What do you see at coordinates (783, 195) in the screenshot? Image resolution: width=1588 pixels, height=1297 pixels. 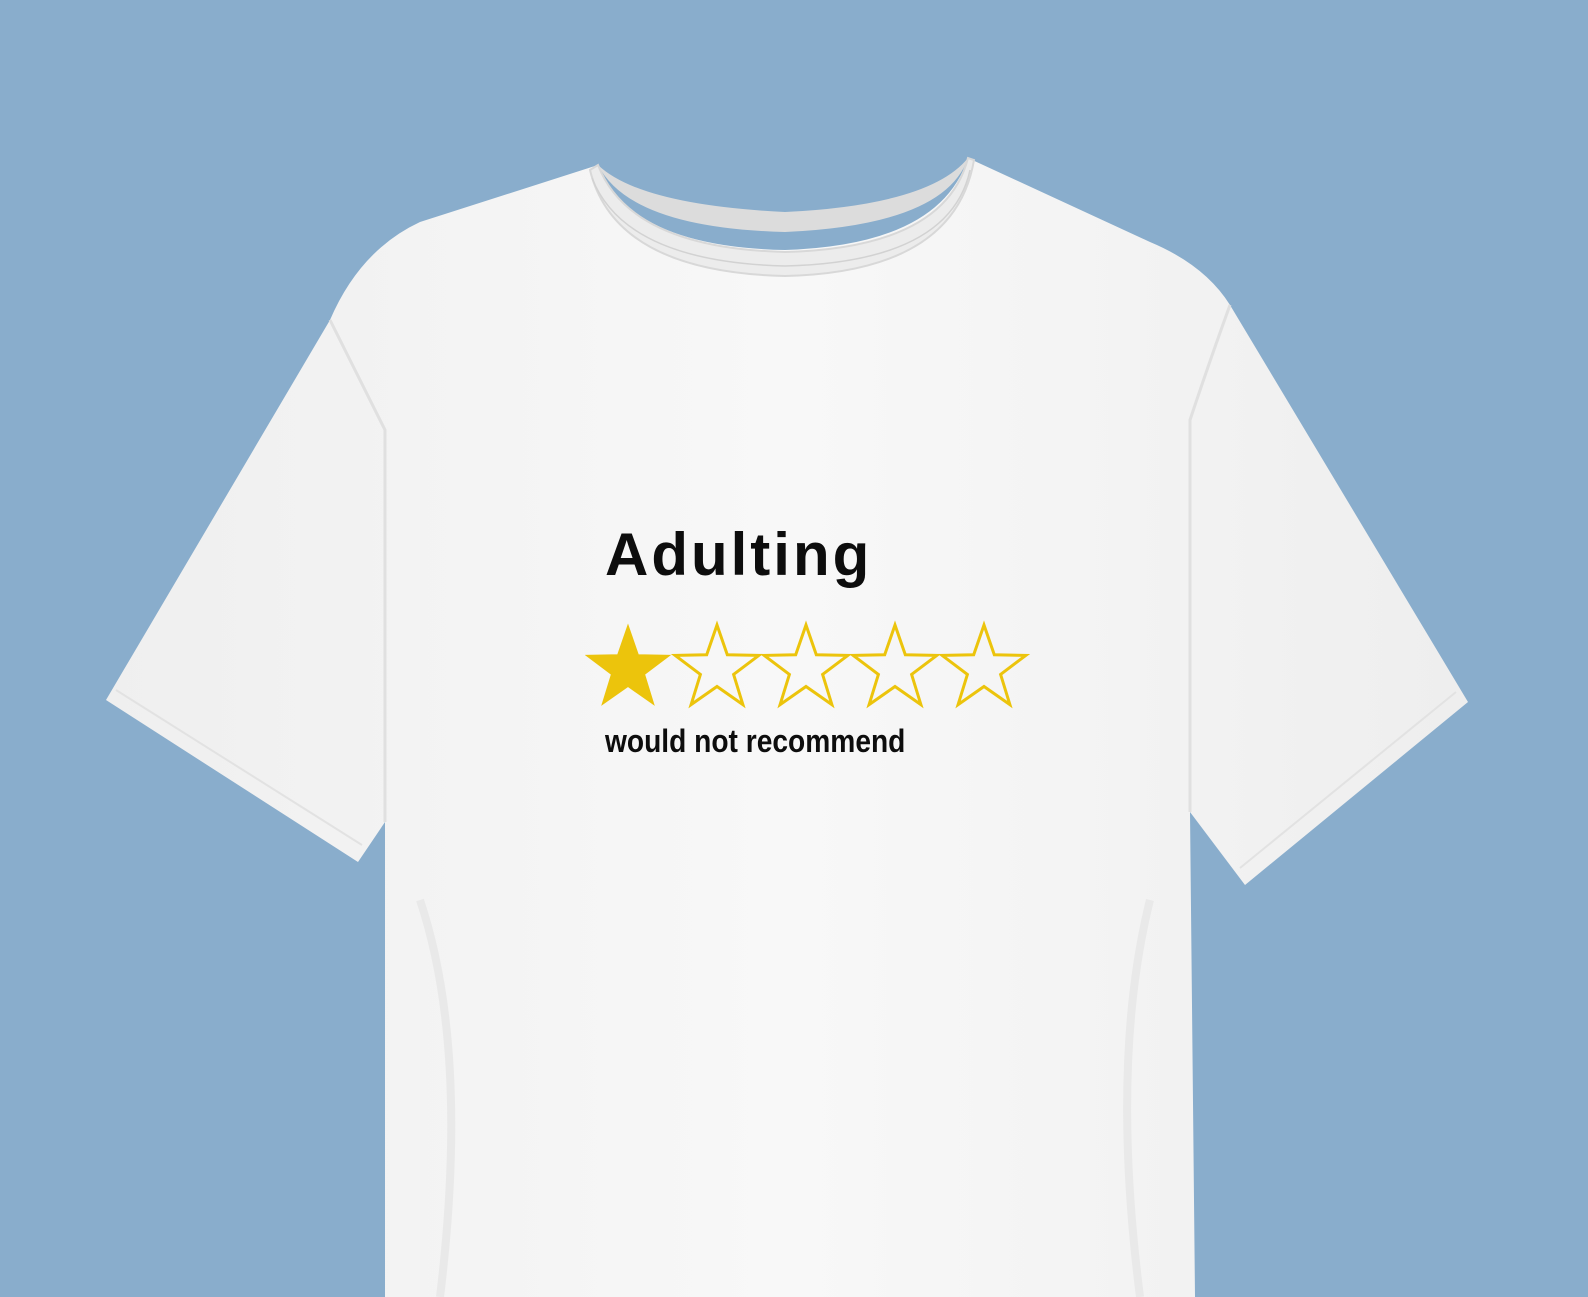 I see `collar-inner` at bounding box center [783, 195].